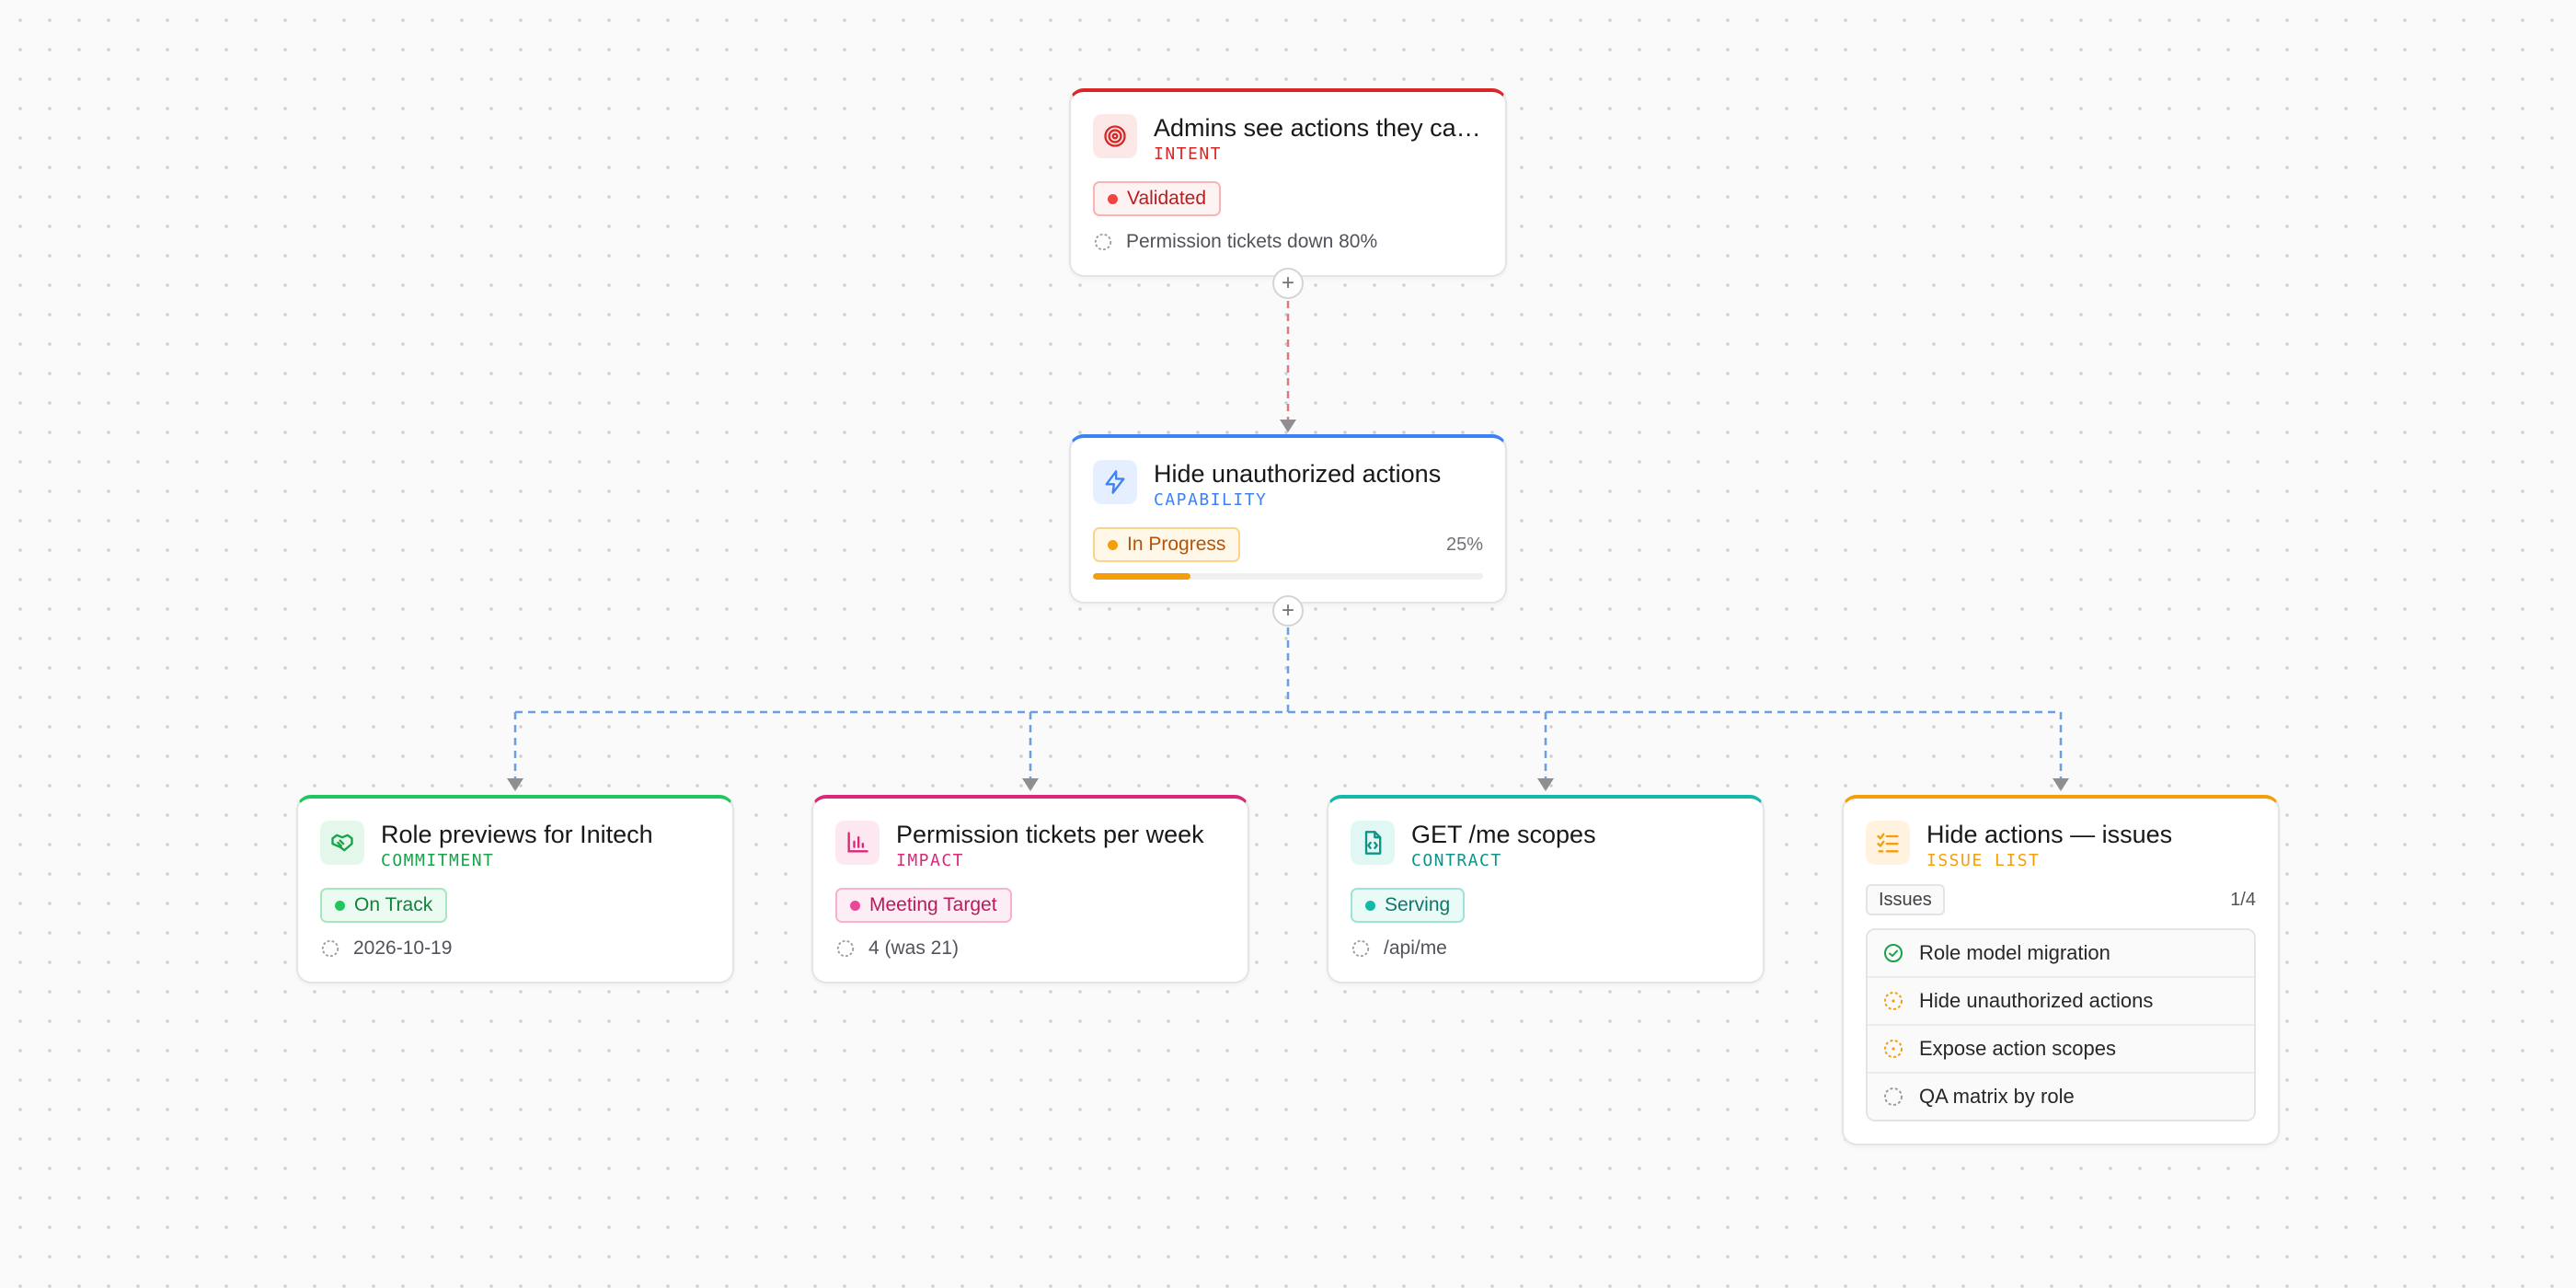  What do you see at coordinates (342, 843) in the screenshot?
I see `handshake-icon` at bounding box center [342, 843].